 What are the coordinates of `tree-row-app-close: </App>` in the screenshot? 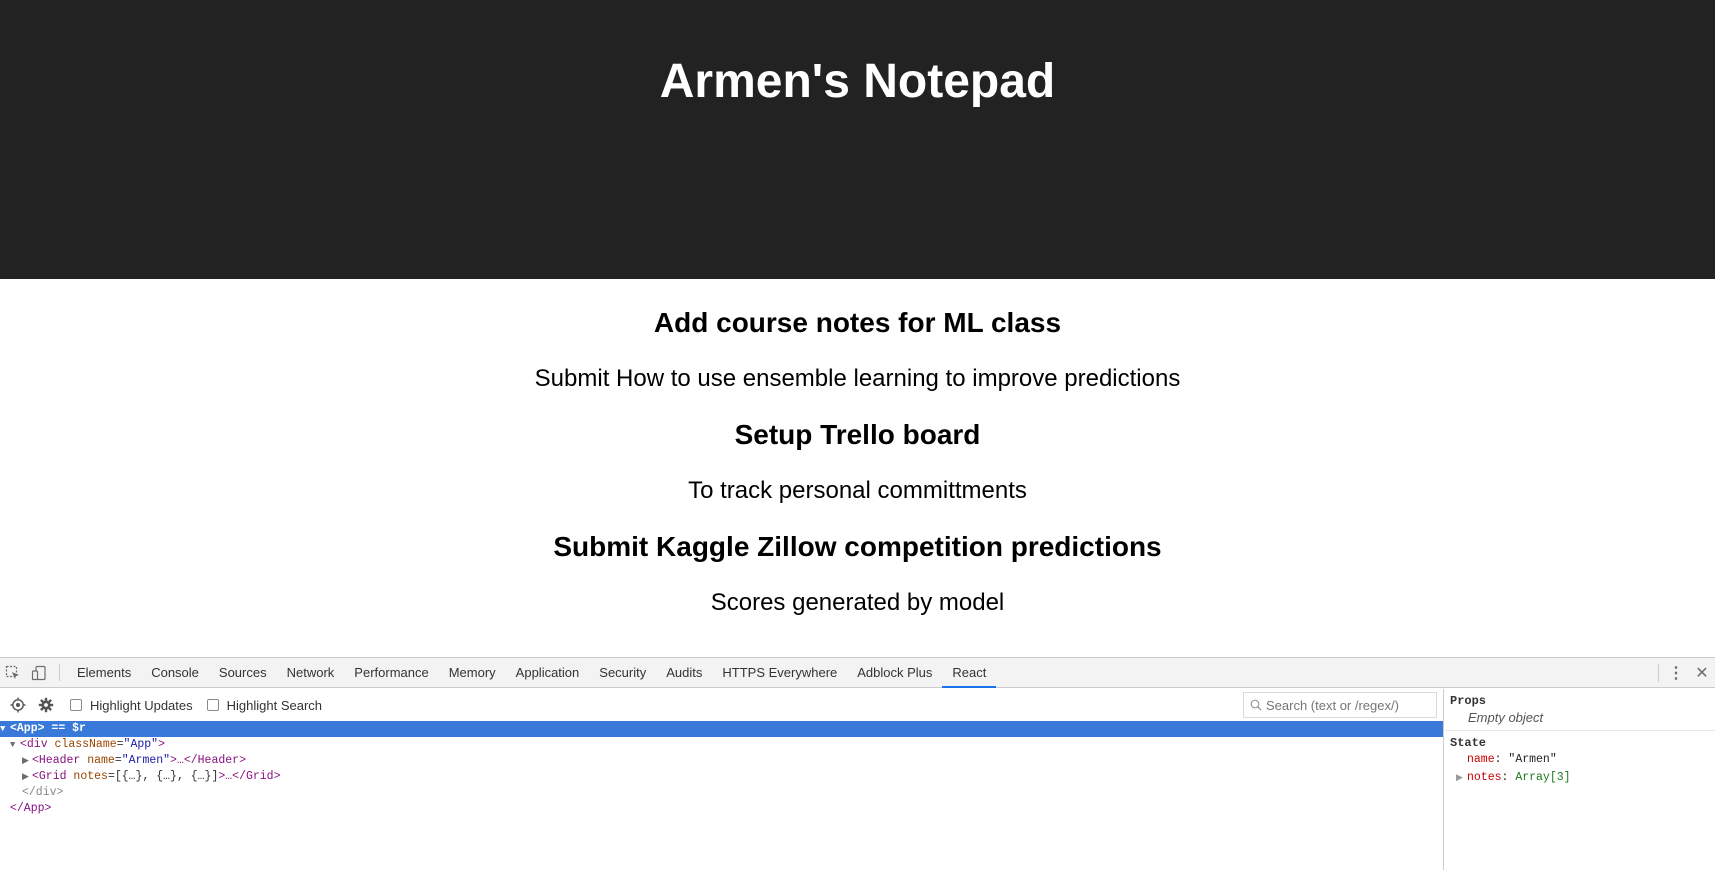 It's located at (721, 809).